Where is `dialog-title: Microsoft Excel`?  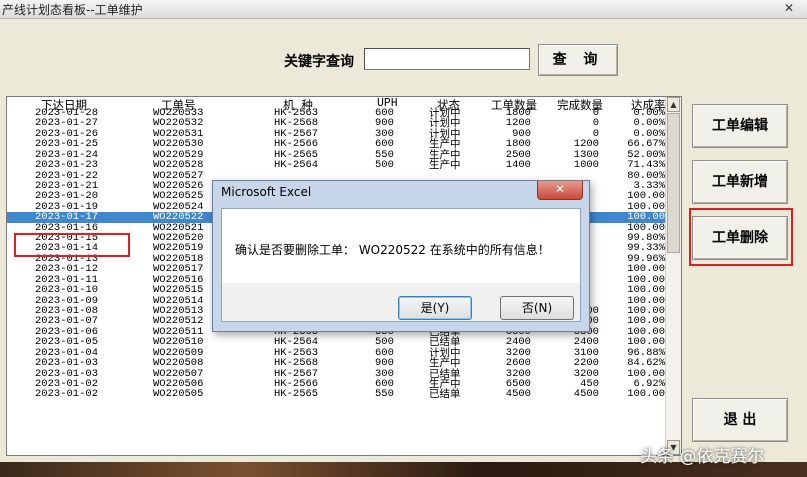
dialog-title: Microsoft Excel is located at coordinates (266, 192).